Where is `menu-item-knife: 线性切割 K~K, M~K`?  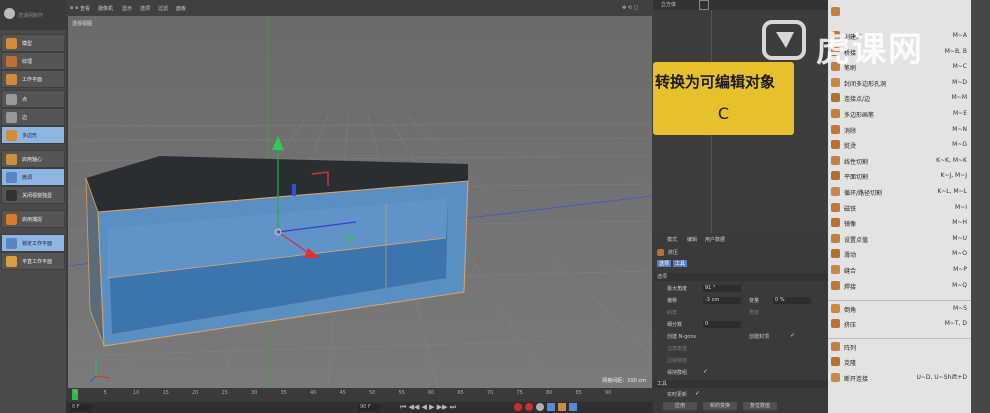
menu-item-knife: 线性切割 K~K, M~K is located at coordinates (899, 161).